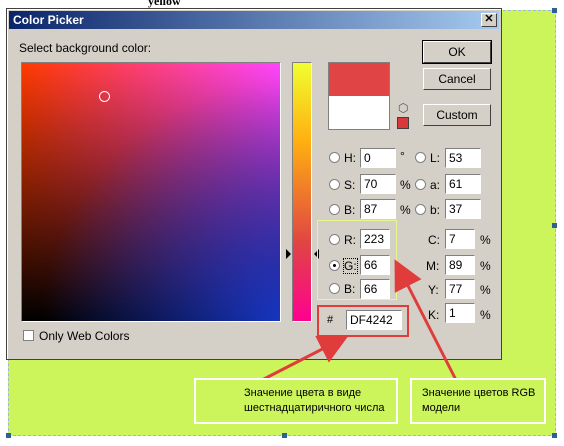 The width and height of the screenshot is (564, 446). What do you see at coordinates (434, 315) in the screenshot?
I see `black-label: K:` at bounding box center [434, 315].